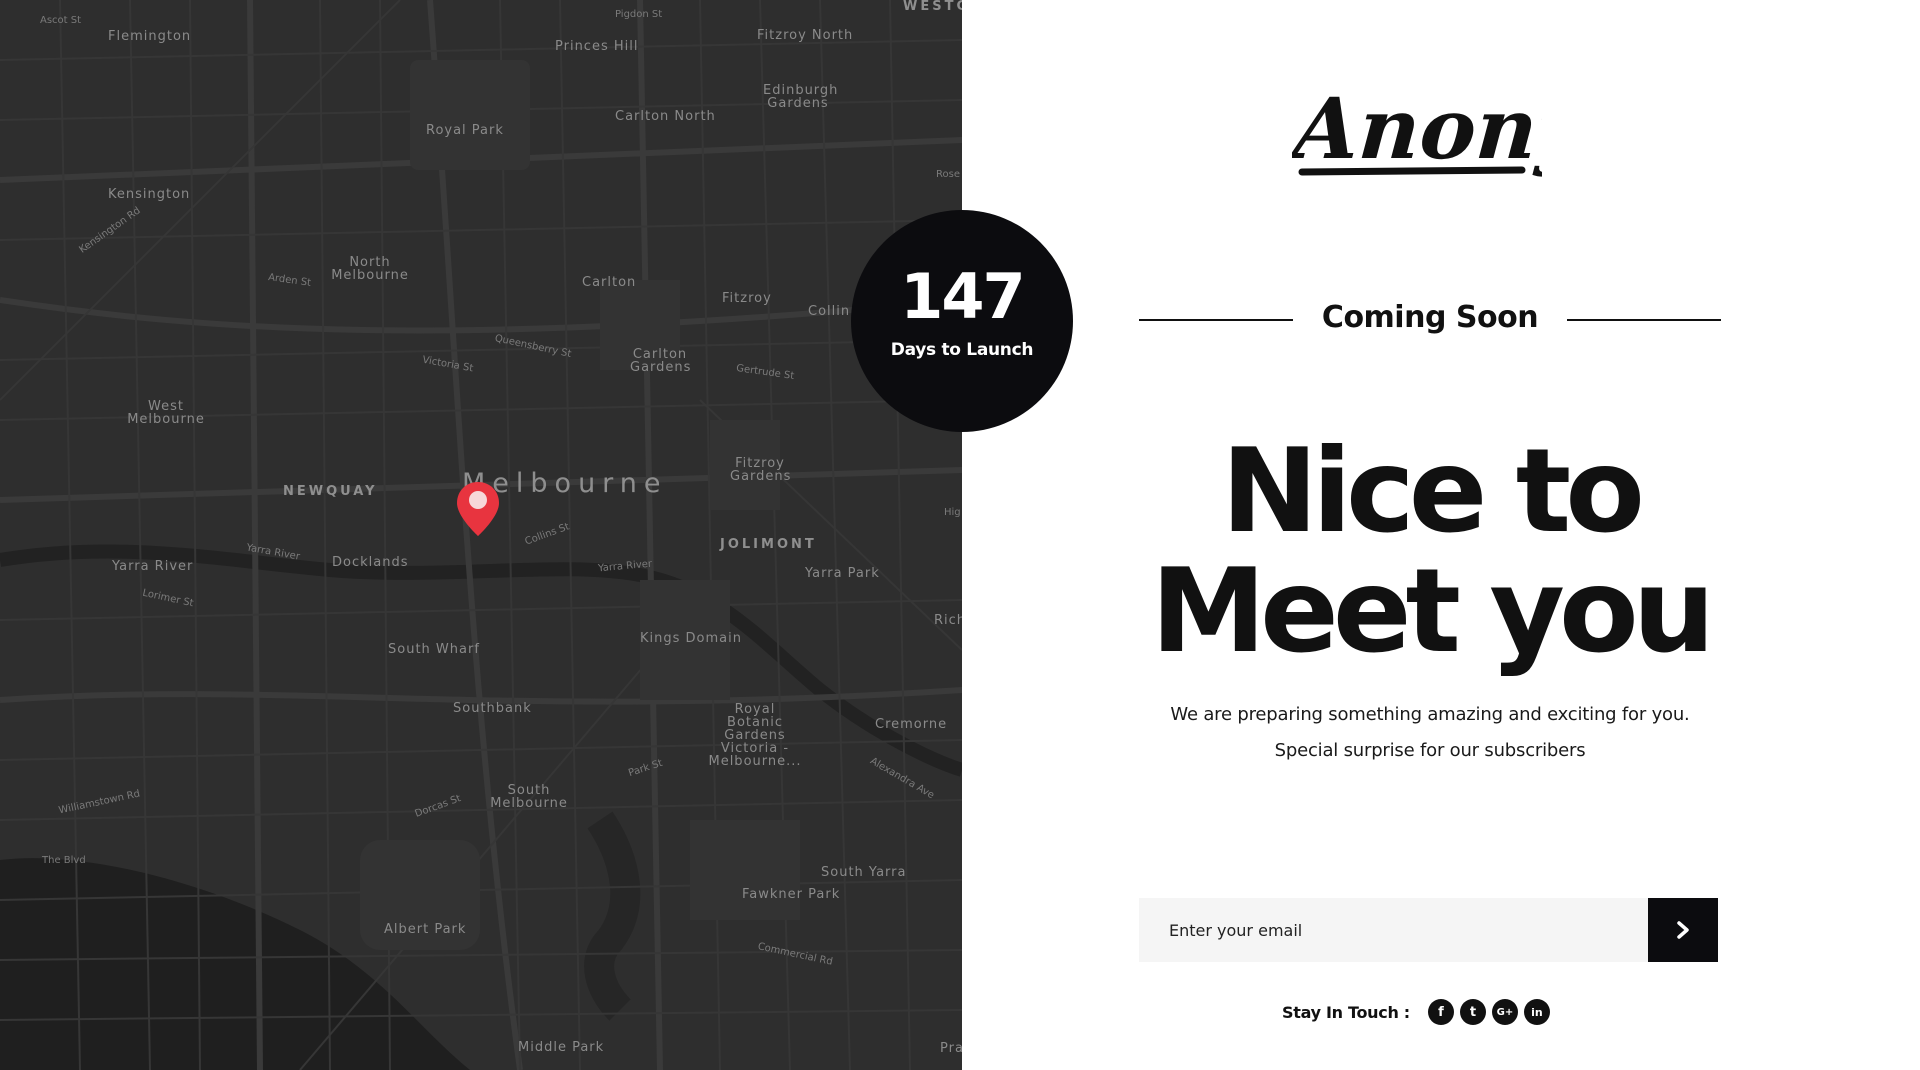  I want to click on map-label: Yarra Park, so click(842, 573).